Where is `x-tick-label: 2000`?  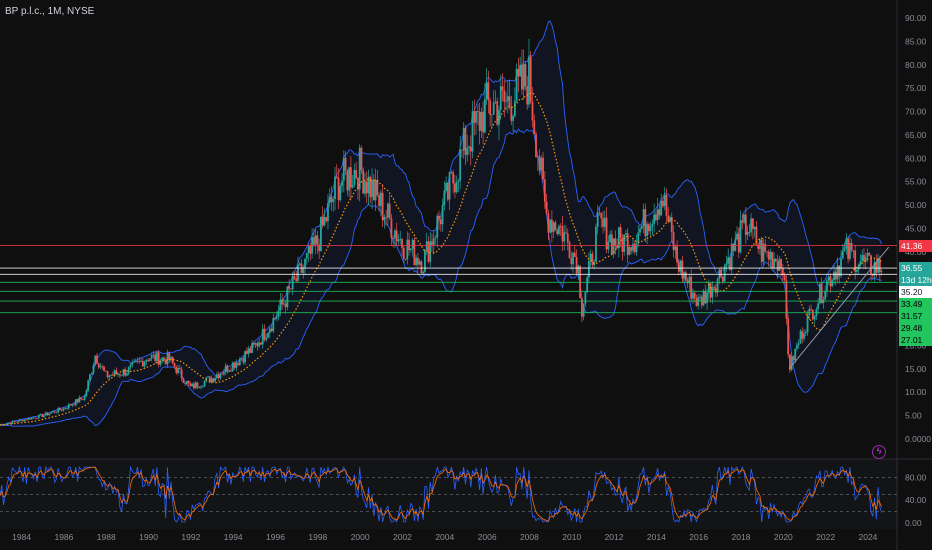
x-tick-label: 2000 is located at coordinates (360, 537).